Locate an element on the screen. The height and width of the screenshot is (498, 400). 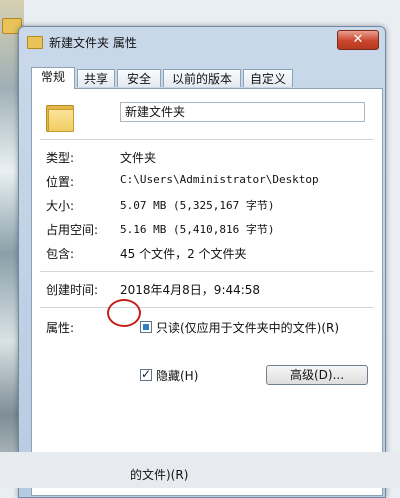
bottom-overlay is located at coordinates (200, 470).